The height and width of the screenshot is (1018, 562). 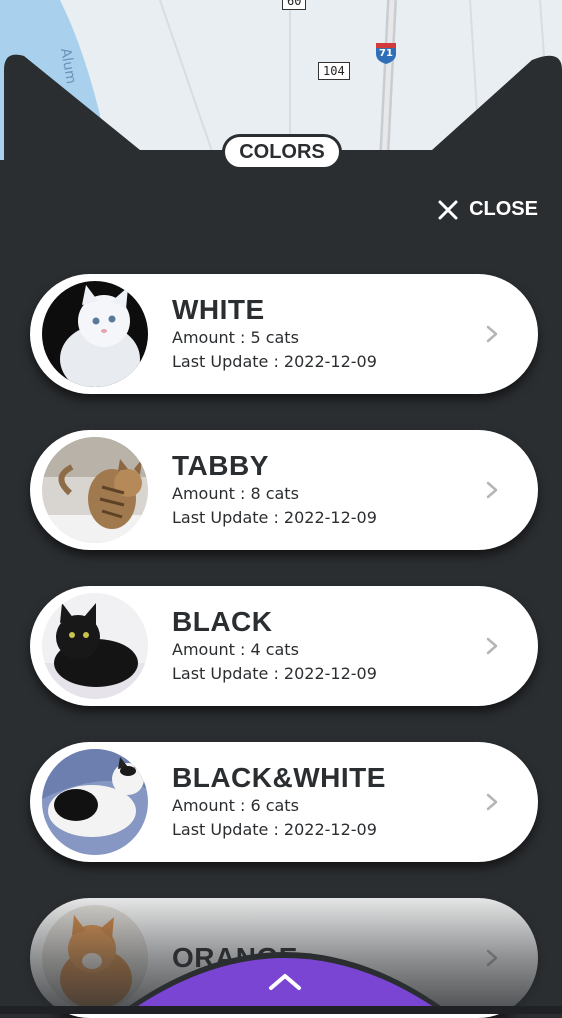 What do you see at coordinates (503, 209) in the screenshot?
I see `close-label: CLOSE` at bounding box center [503, 209].